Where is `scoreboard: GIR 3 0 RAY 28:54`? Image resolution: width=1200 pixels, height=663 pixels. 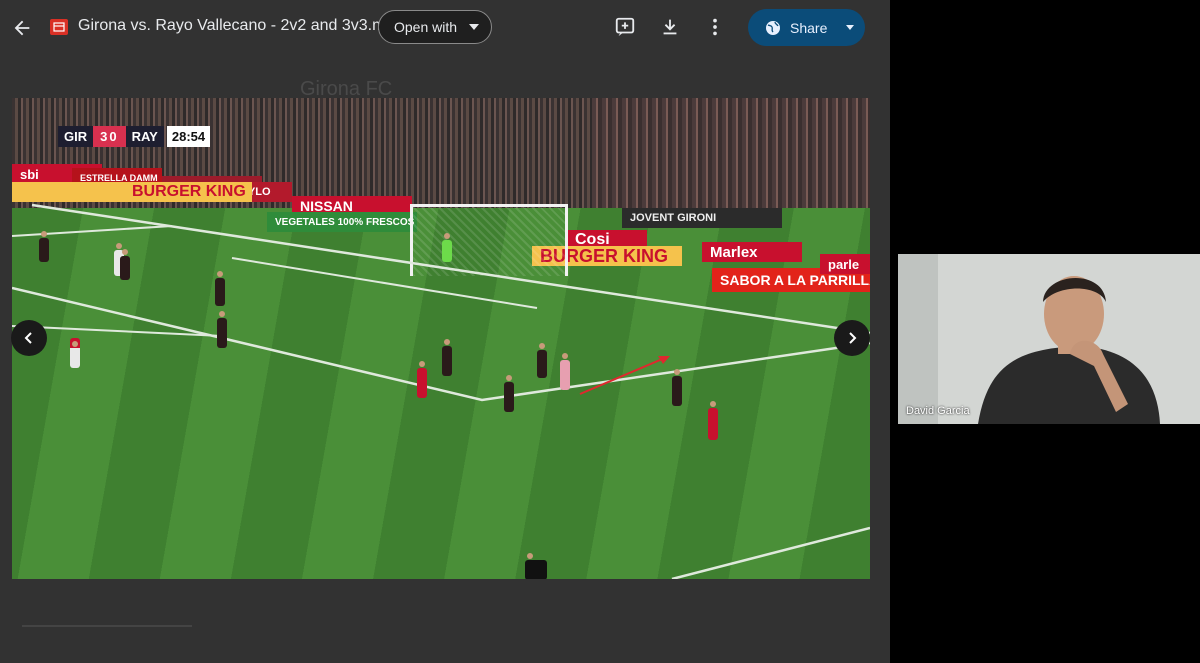 scoreboard: GIR 3 0 RAY 28:54 is located at coordinates (134, 136).